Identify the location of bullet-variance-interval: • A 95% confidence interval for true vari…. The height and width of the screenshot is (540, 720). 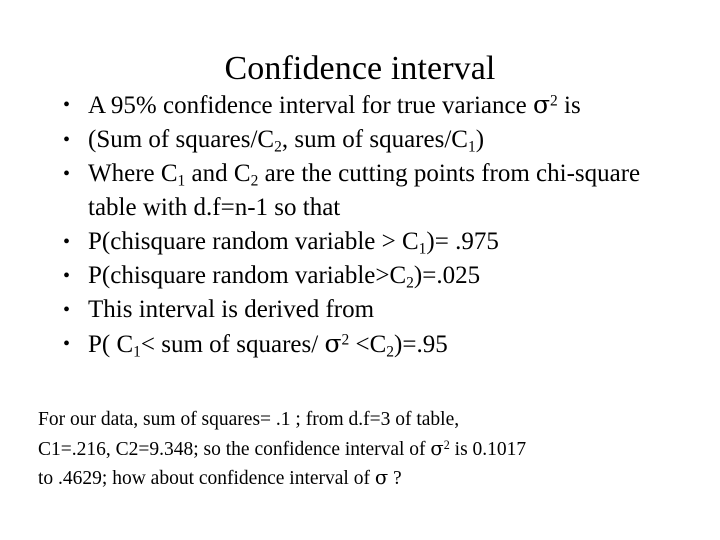
(370, 105).